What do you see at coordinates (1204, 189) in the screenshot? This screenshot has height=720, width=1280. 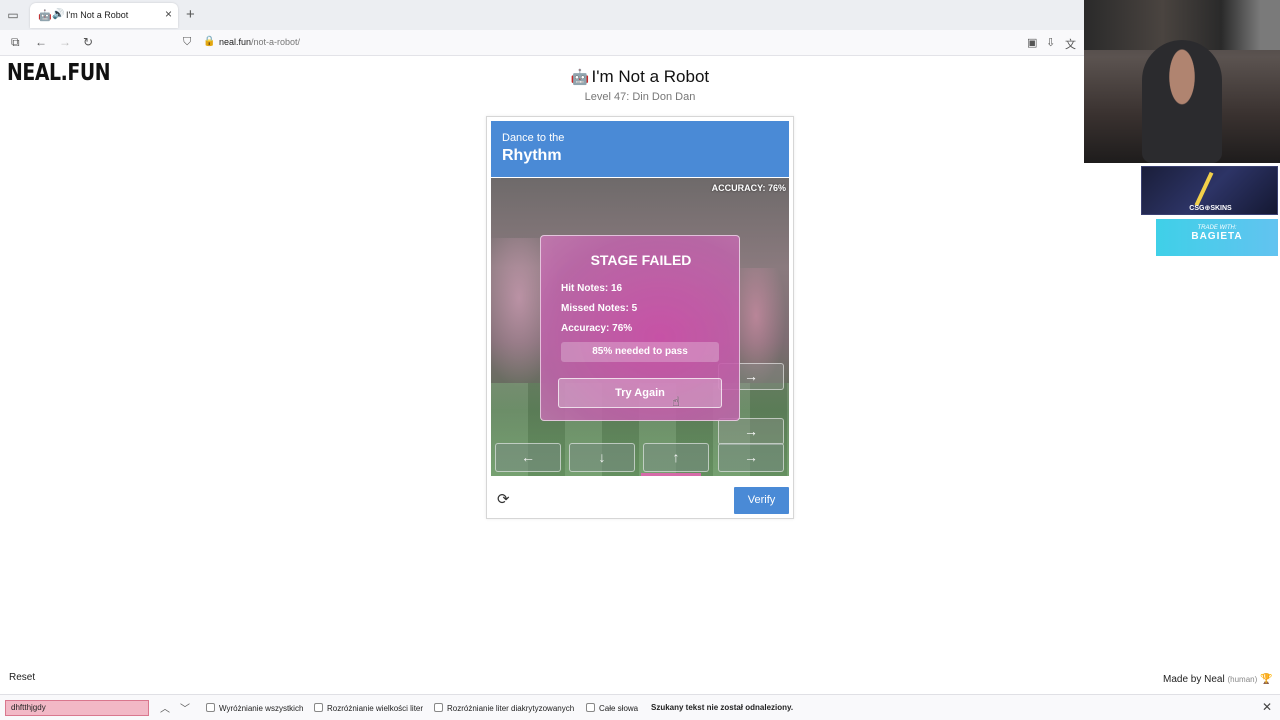 I see `lightning-icon` at bounding box center [1204, 189].